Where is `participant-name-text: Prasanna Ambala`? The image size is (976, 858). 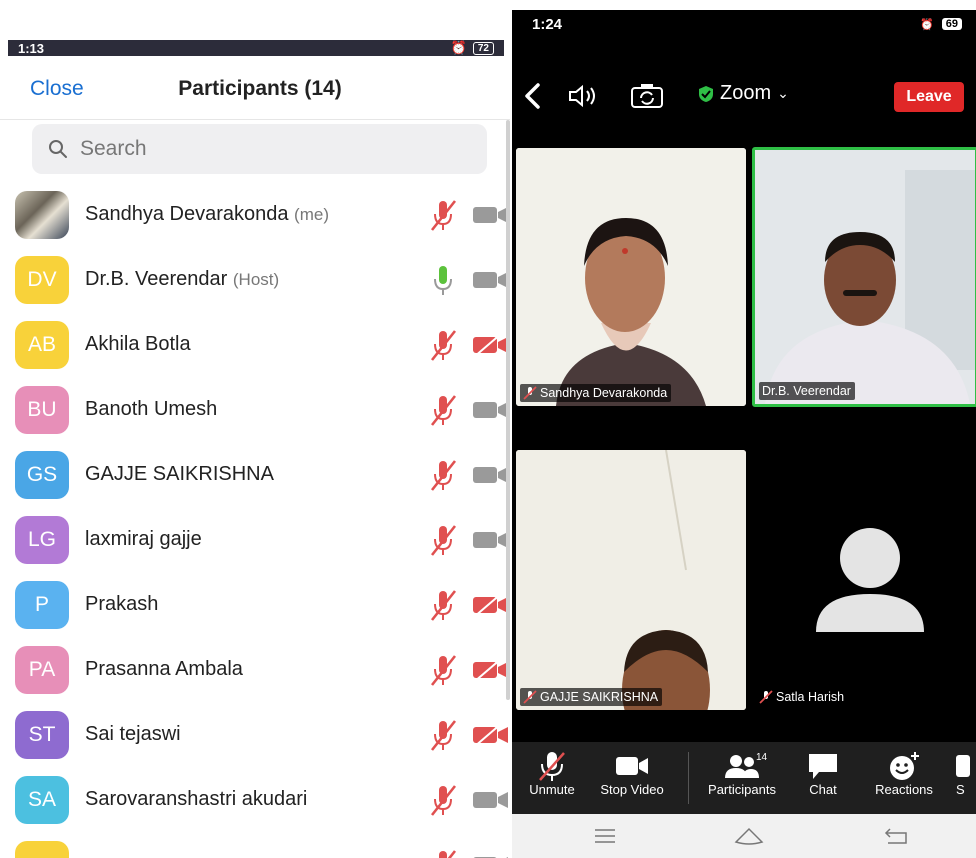 participant-name-text: Prasanna Ambala is located at coordinates (164, 669).